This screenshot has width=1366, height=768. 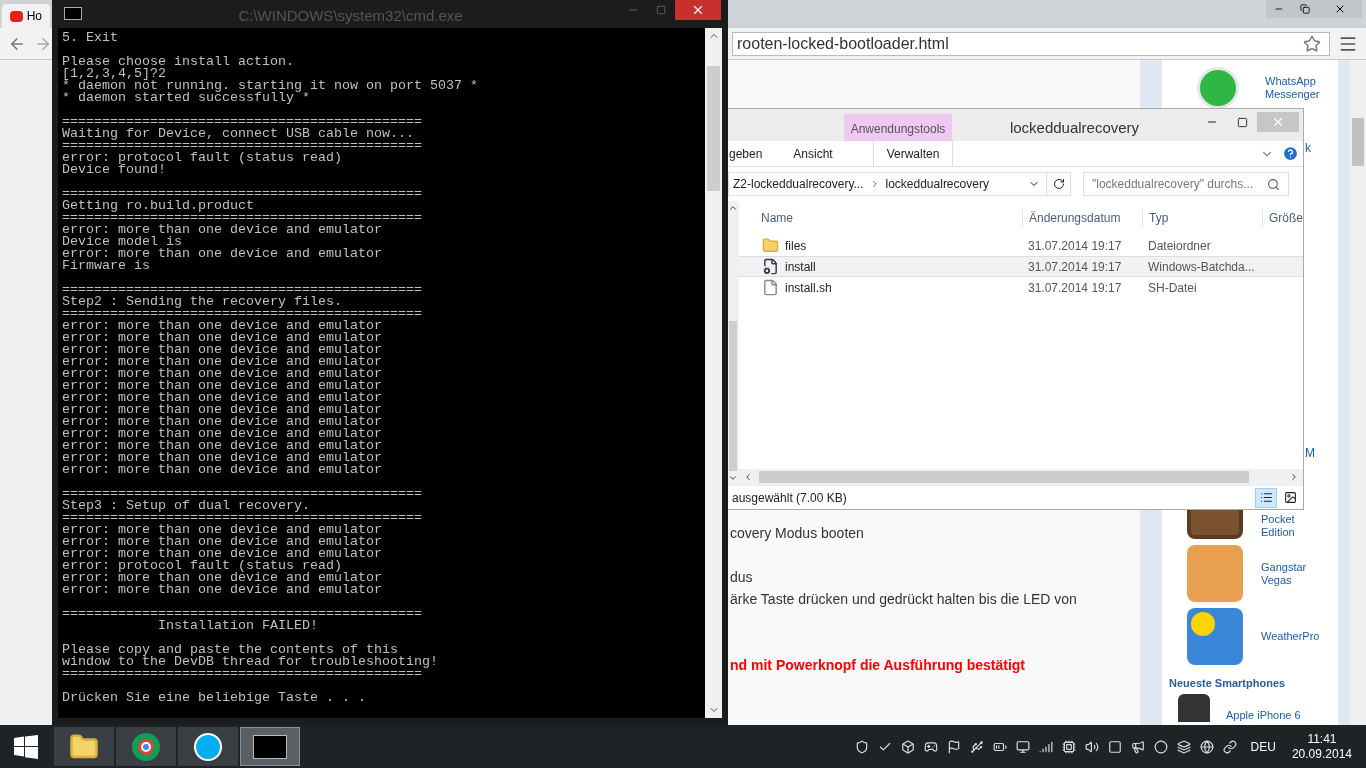 I want to click on file-row: install.sh 31.07.2014 19:17 SH-Datei, so click(x=1021, y=287).